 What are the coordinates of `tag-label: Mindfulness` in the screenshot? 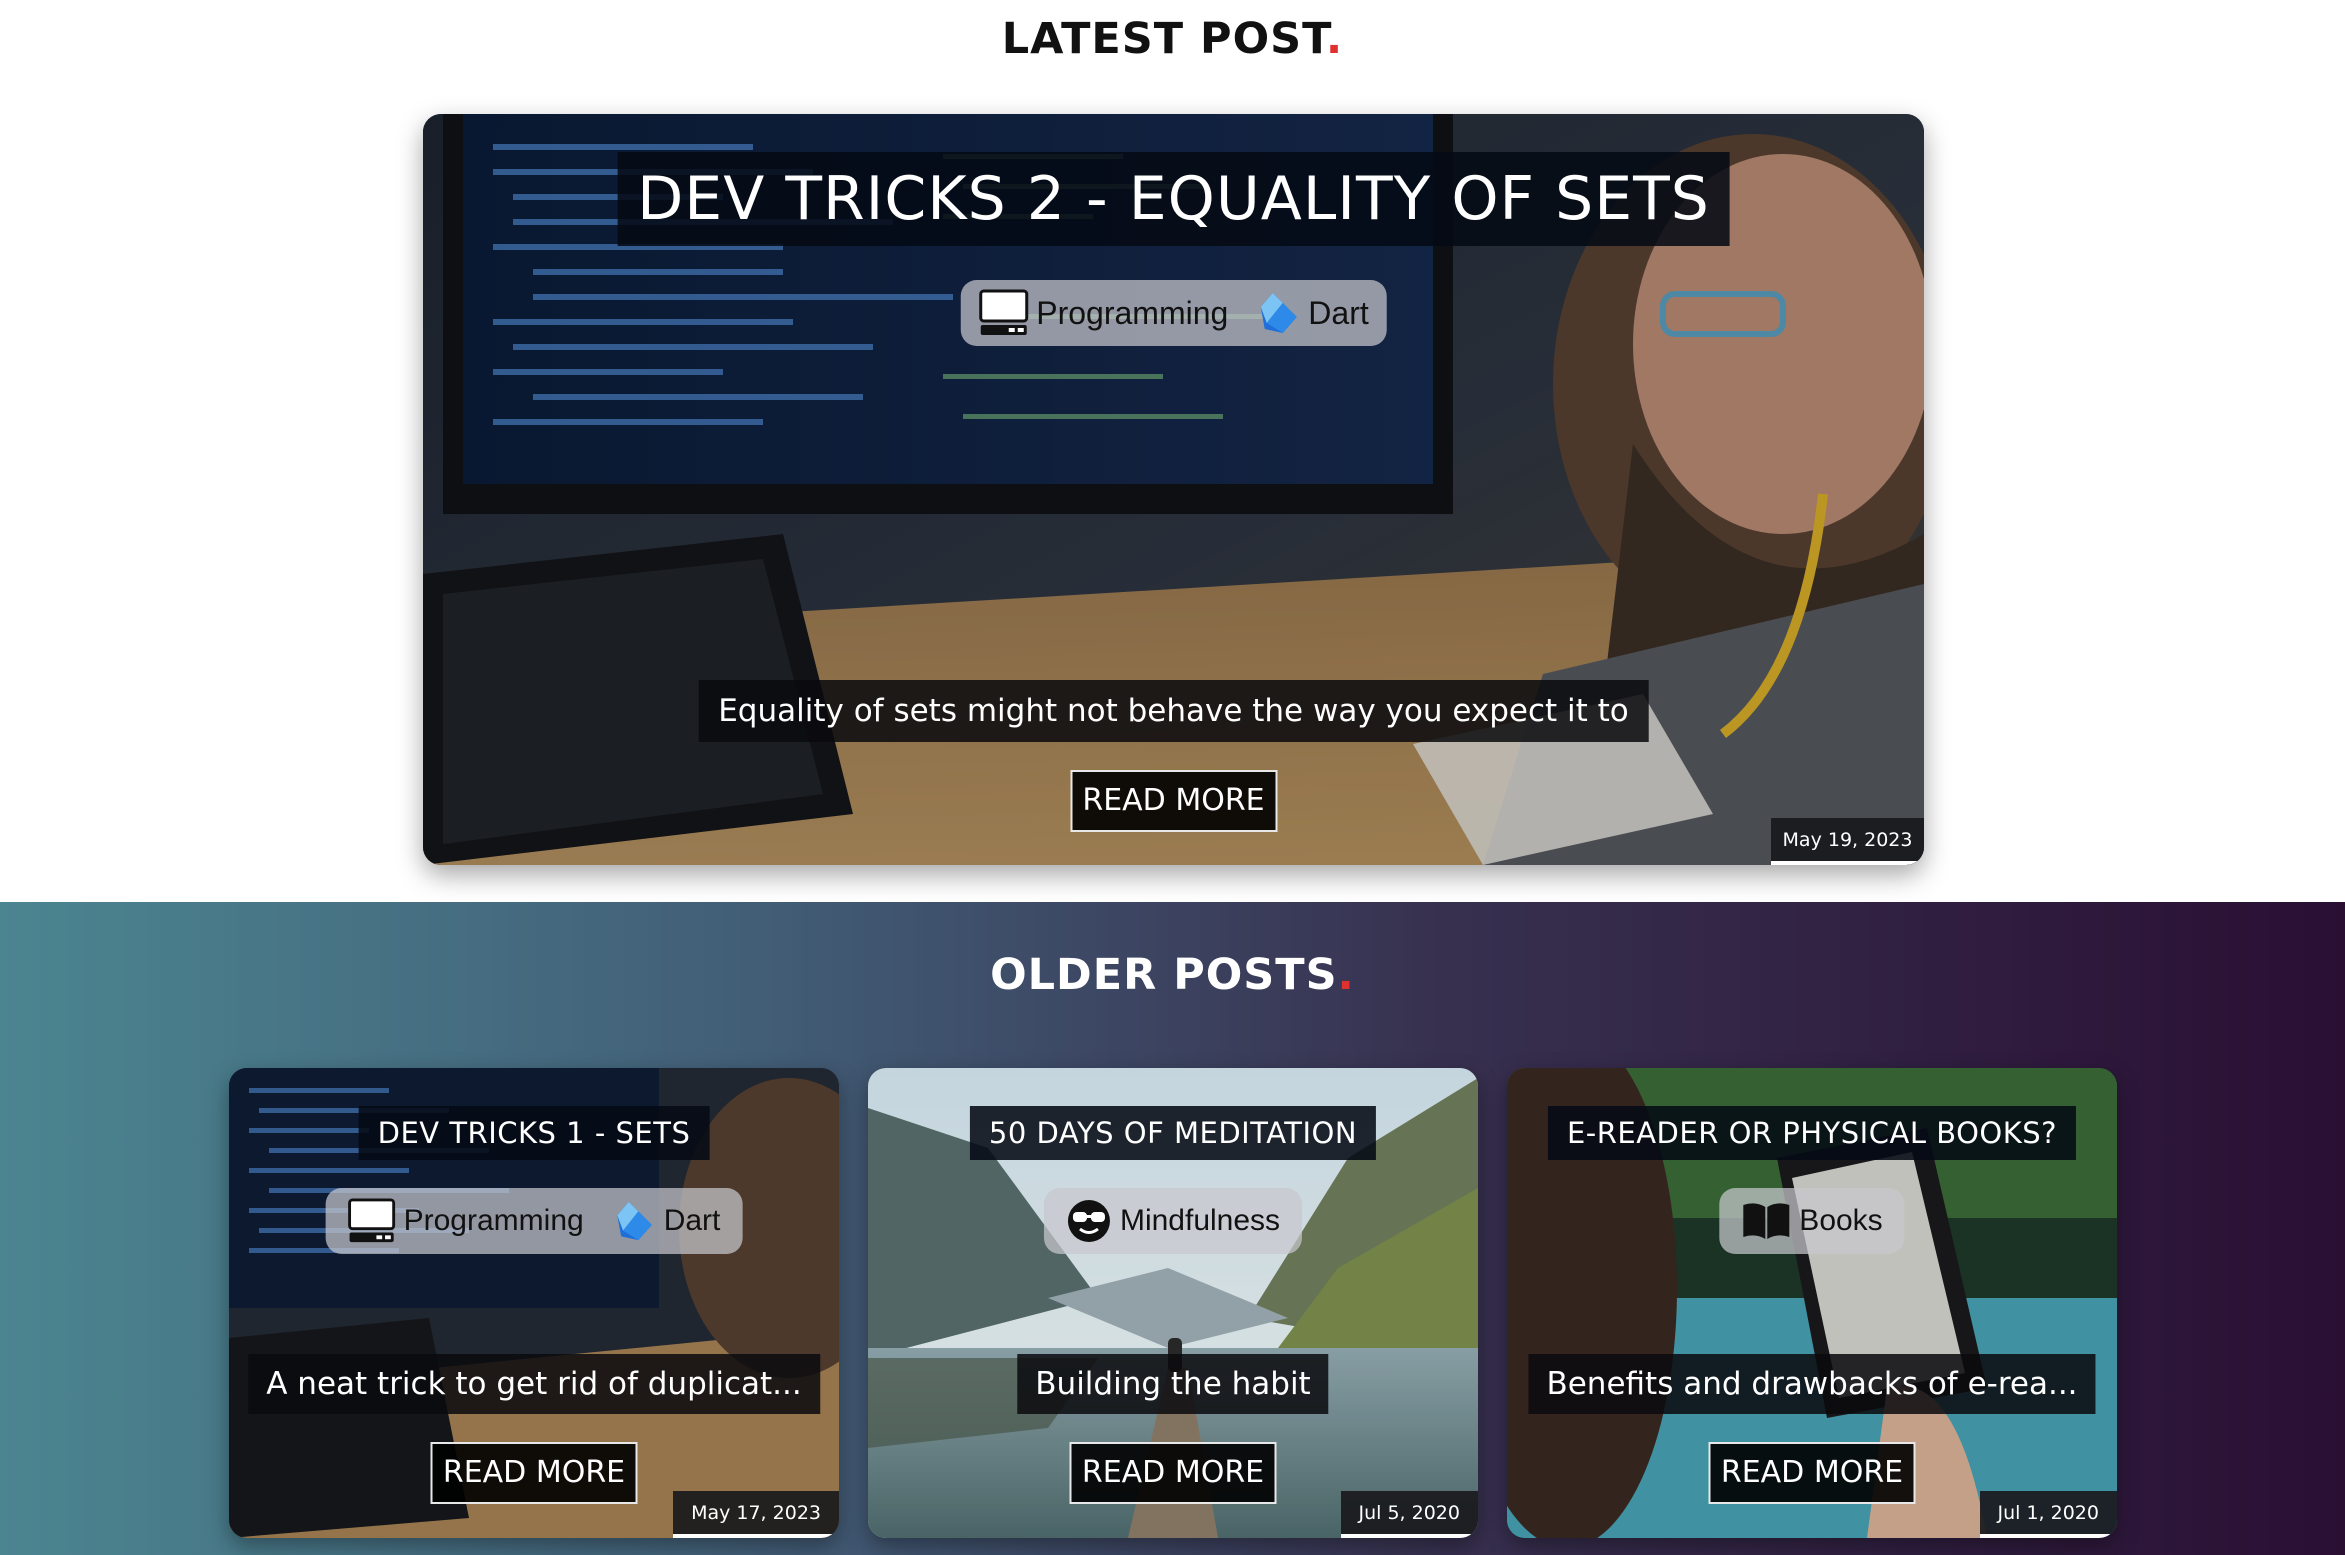 It's located at (1200, 1220).